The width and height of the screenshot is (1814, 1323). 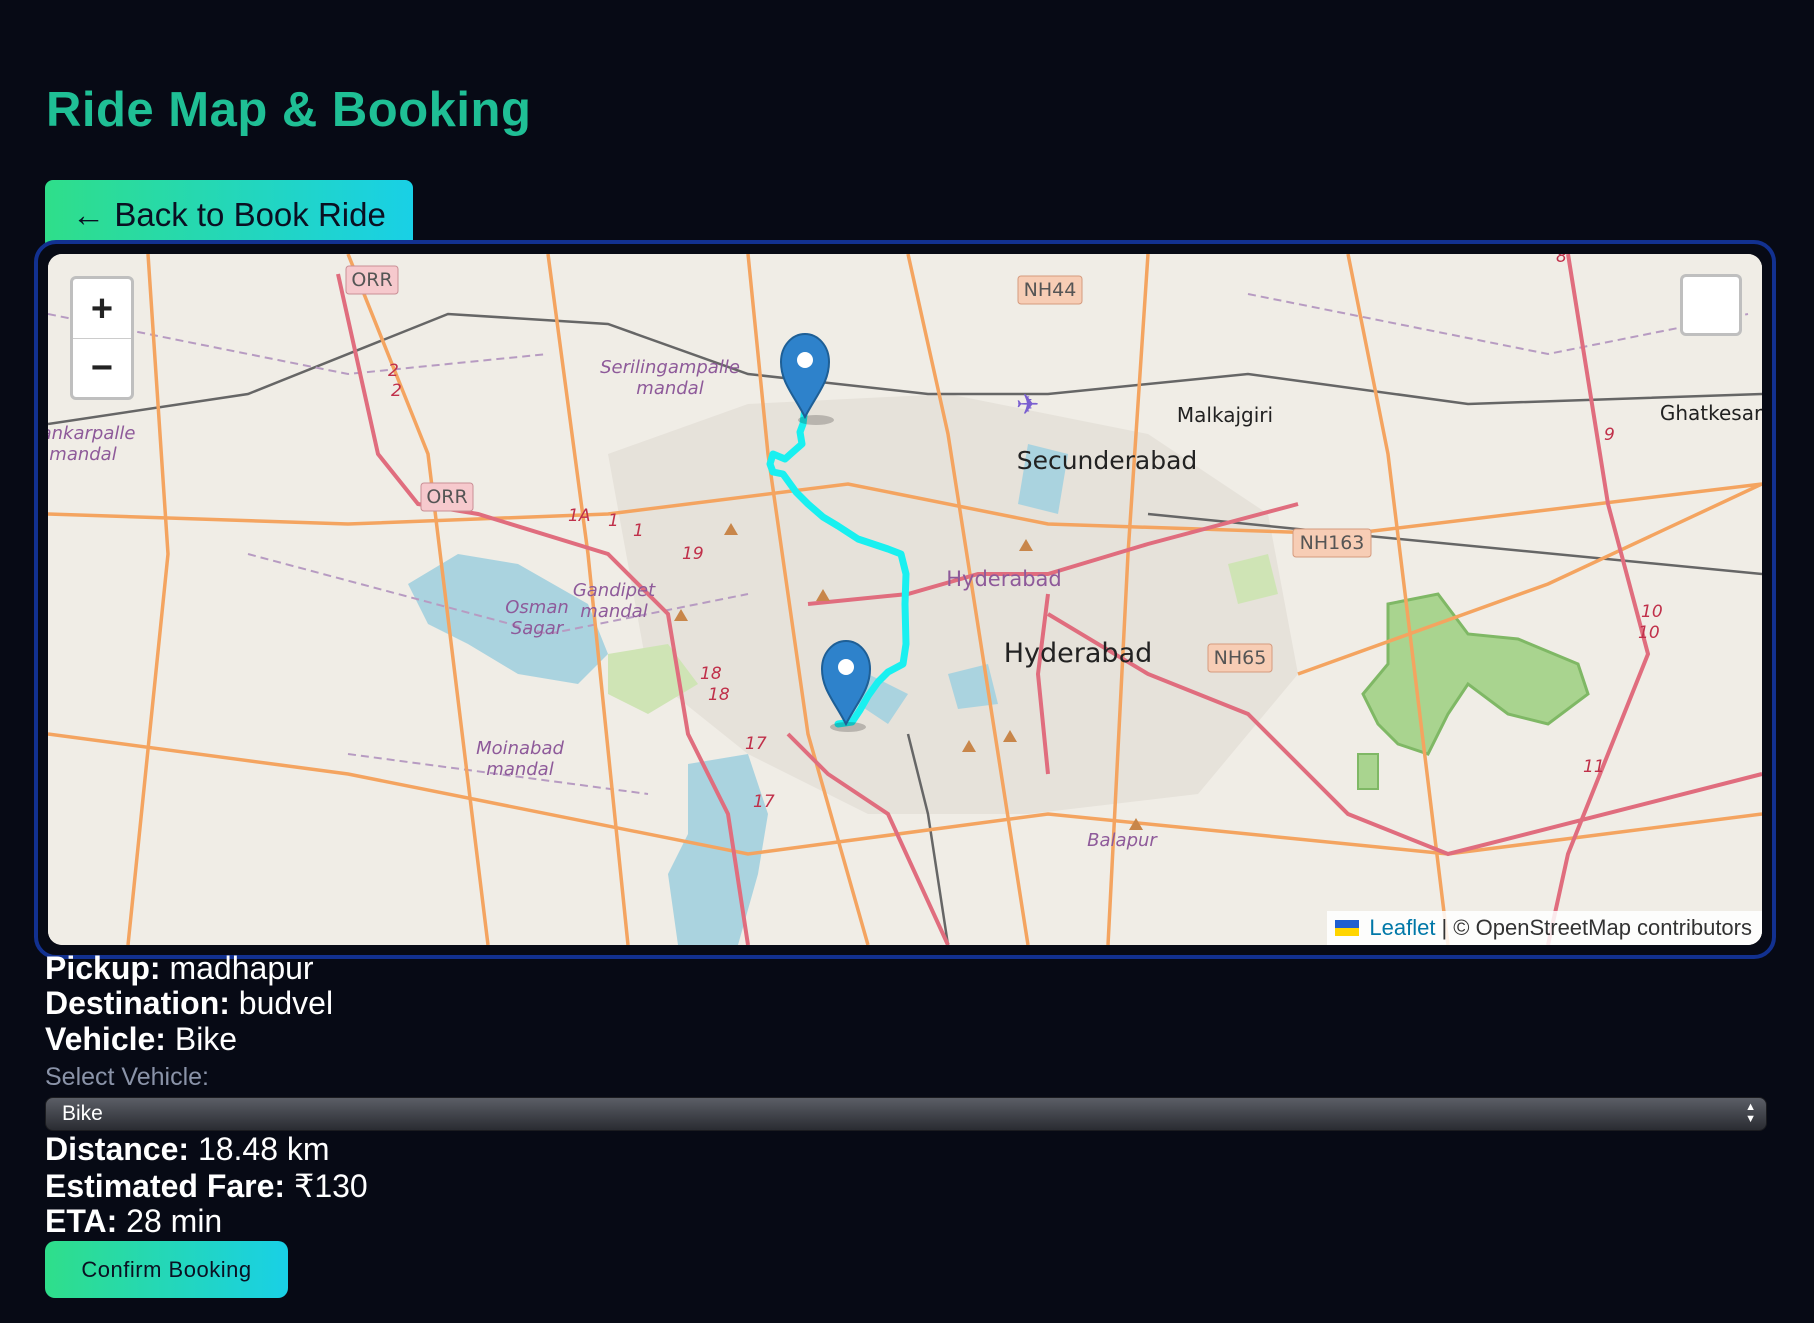 What do you see at coordinates (1594, 767) in the screenshot?
I see `road-number: 11` at bounding box center [1594, 767].